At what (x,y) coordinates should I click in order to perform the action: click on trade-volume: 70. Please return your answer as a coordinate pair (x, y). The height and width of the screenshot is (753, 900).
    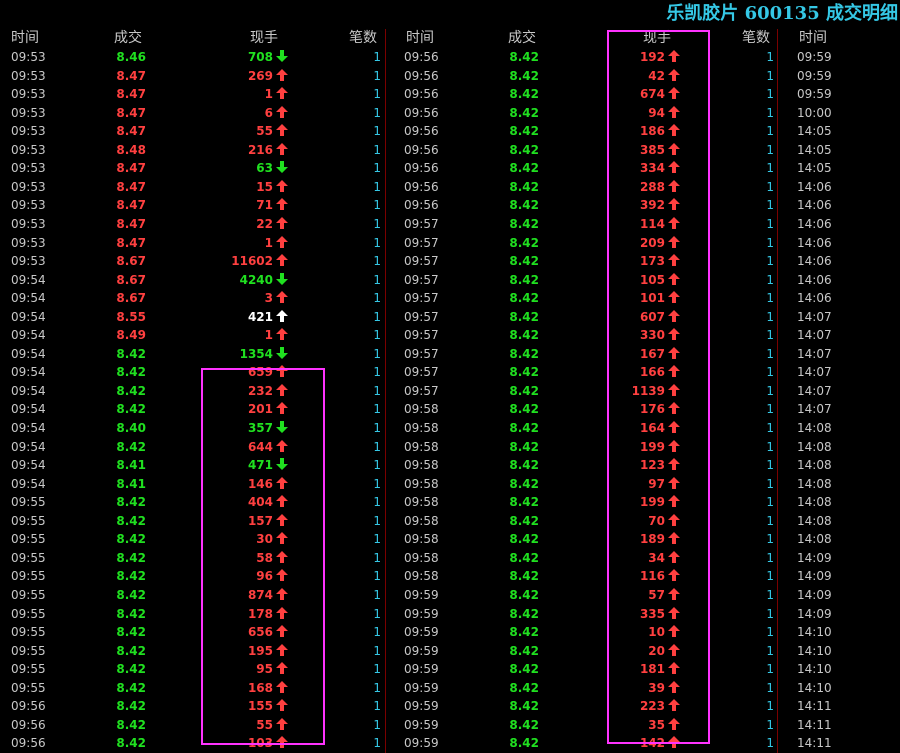
    Looking at the image, I should click on (664, 521).